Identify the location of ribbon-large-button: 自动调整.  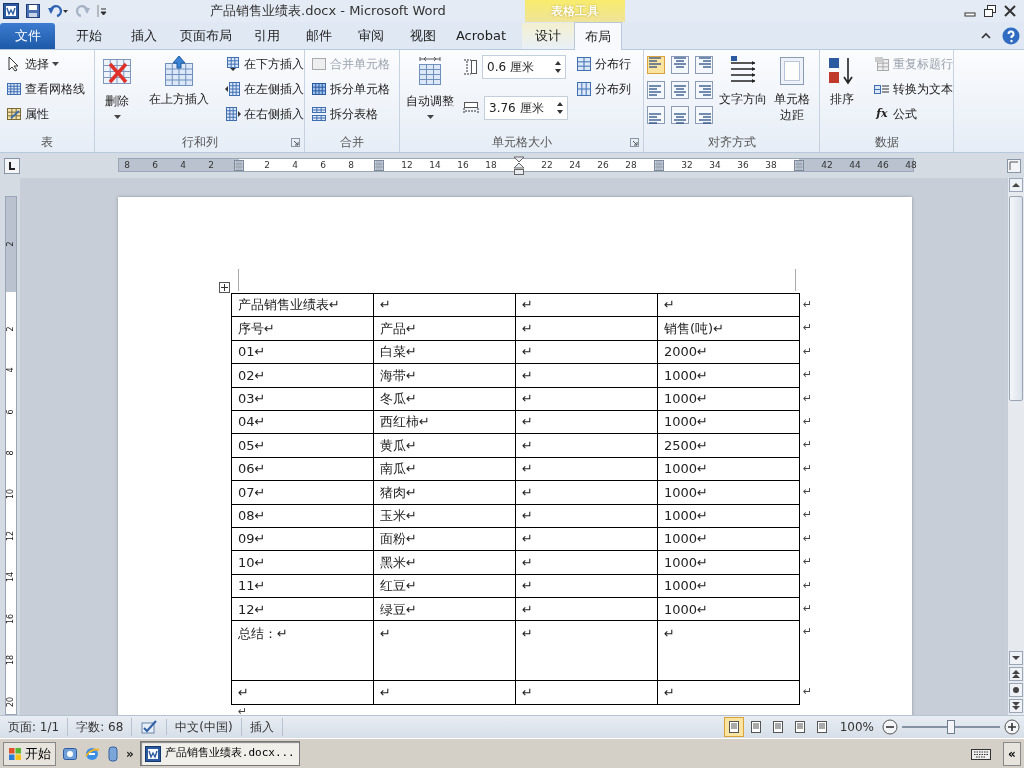
(430, 88).